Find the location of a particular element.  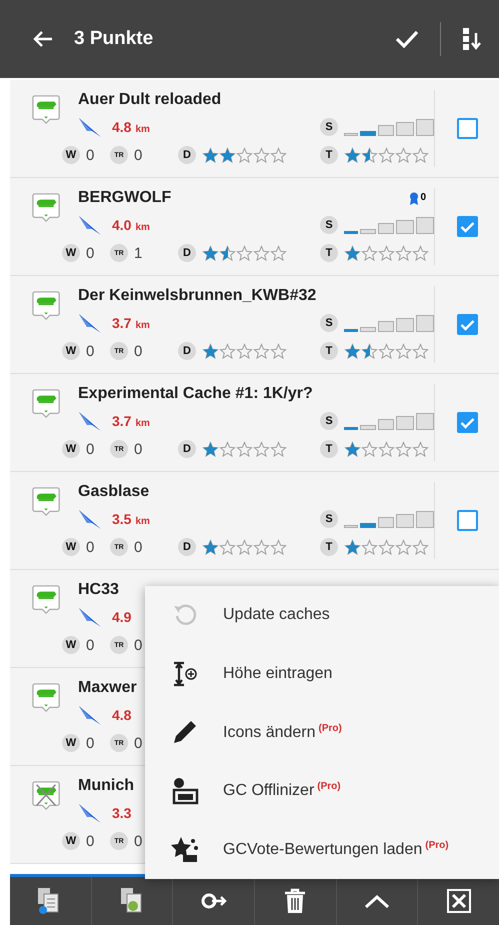

menu-item: Icons ändern $^{(Pro)}$ is located at coordinates (322, 732).